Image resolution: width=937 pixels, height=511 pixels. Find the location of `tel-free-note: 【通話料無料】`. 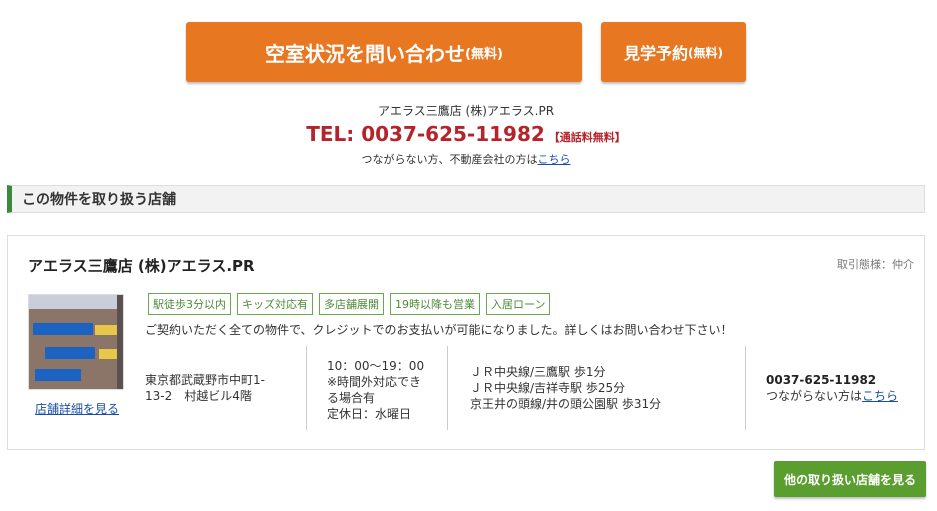

tel-free-note: 【通話料無料】 is located at coordinates (587, 137).